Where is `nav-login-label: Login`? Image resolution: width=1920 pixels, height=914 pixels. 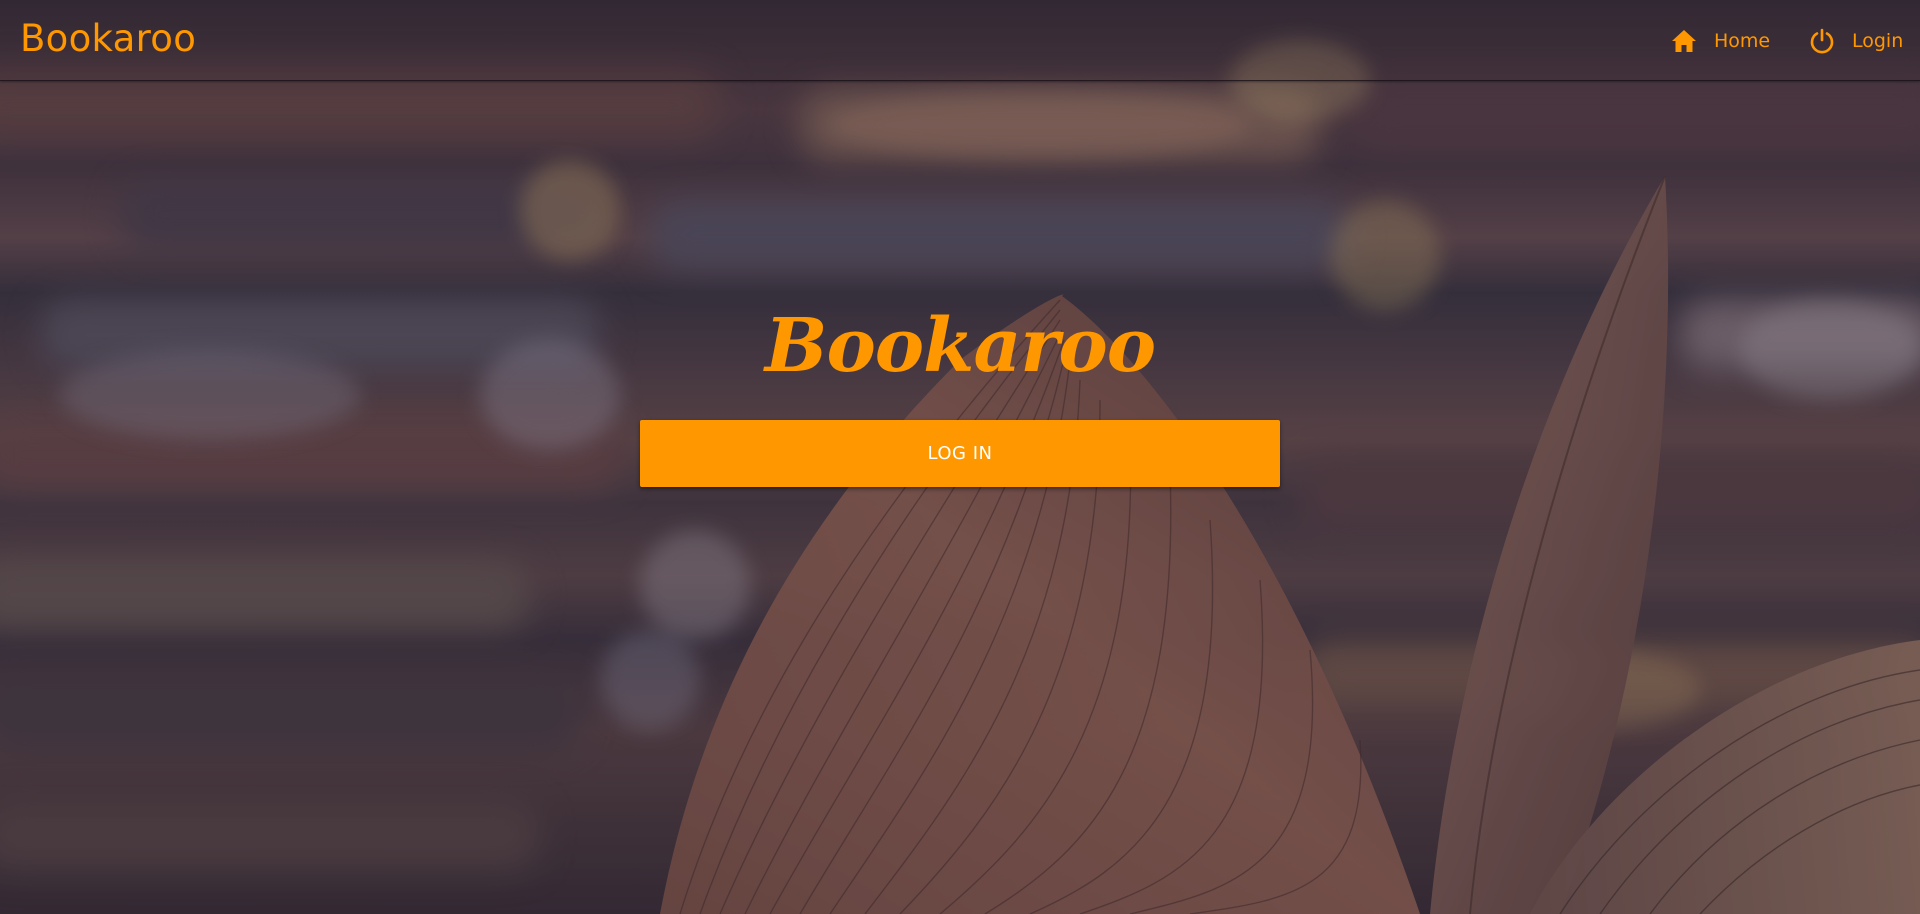 nav-login-label: Login is located at coordinates (1878, 41).